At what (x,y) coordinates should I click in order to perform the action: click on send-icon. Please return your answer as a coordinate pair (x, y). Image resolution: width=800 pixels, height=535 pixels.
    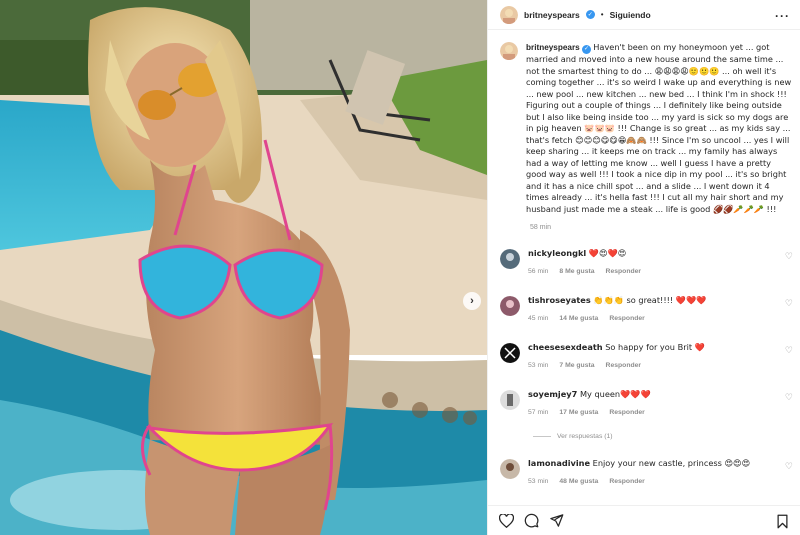
    Looking at the image, I should click on (556, 521).